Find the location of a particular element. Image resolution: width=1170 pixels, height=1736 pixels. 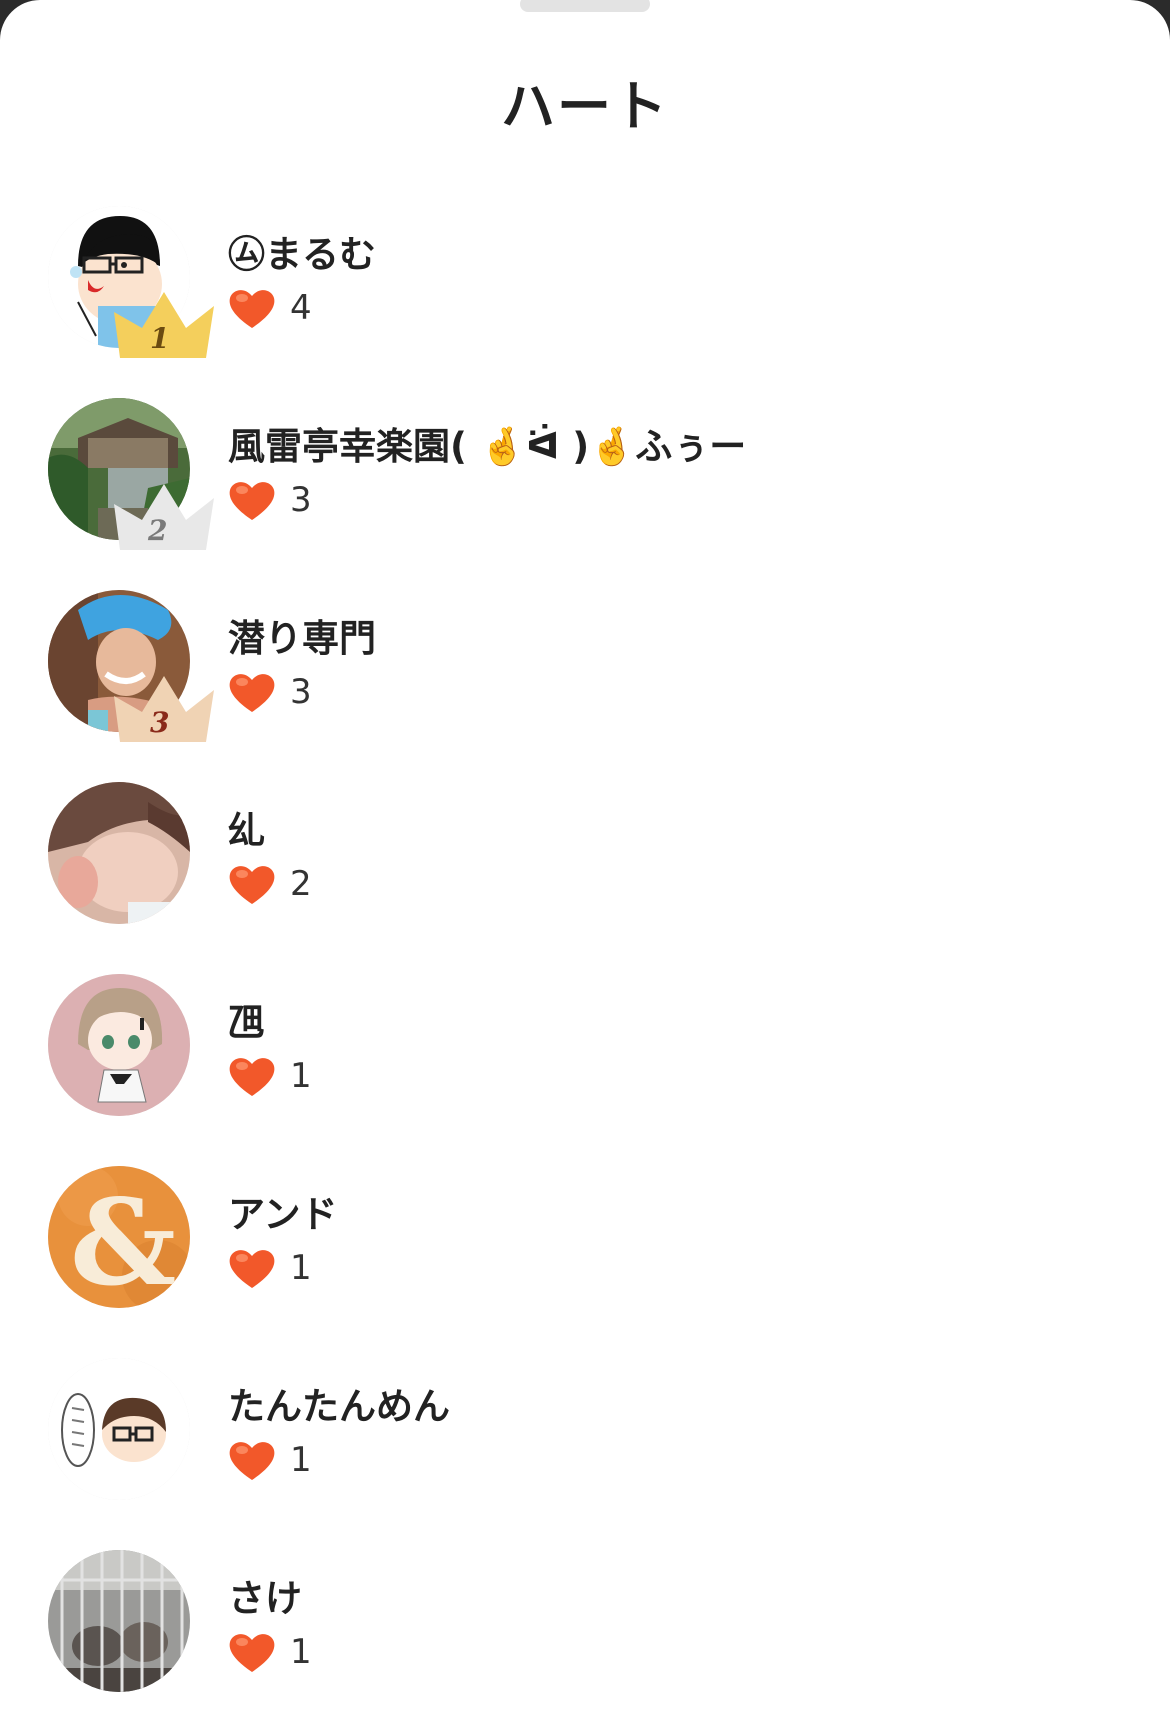

list-item: たんたんめん 1 is located at coordinates (585, 1438).